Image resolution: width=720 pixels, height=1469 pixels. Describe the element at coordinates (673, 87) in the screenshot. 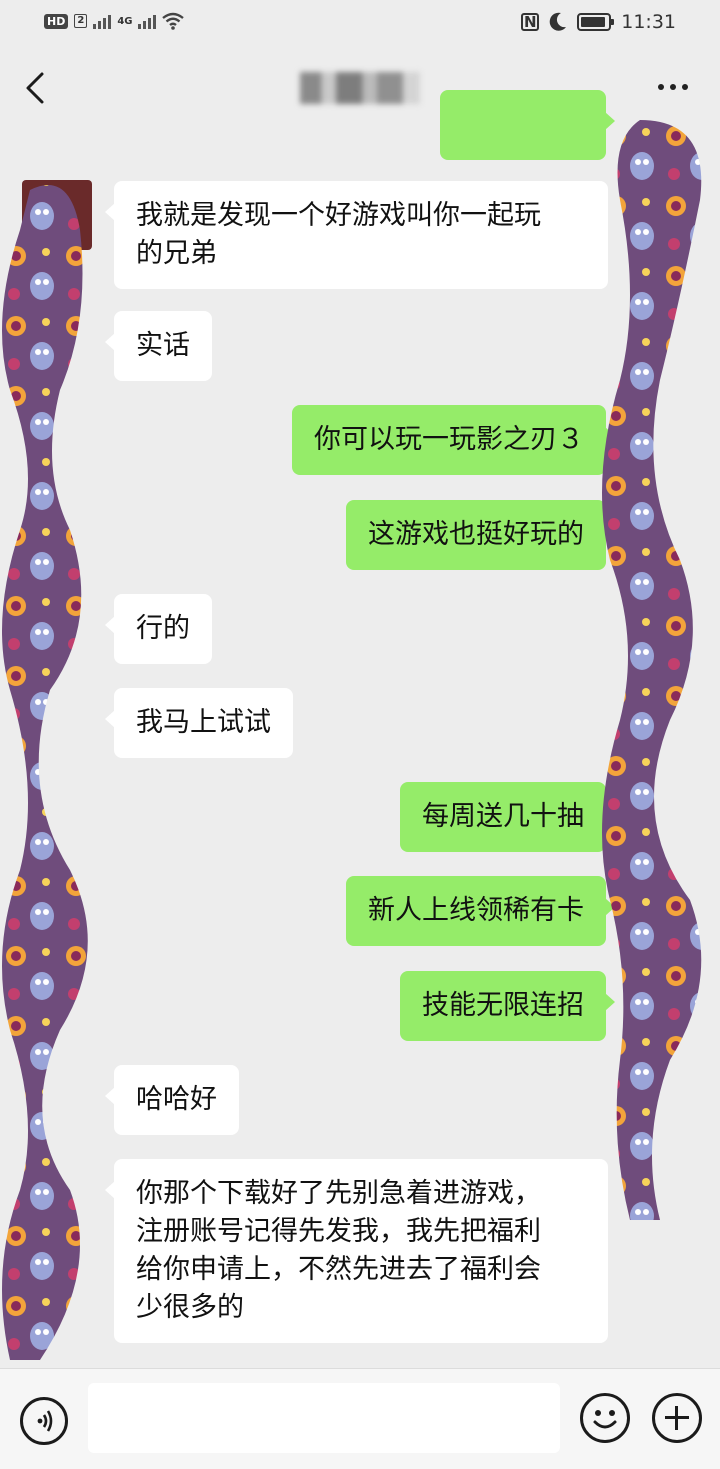

I see `more-dots-icon` at that location.